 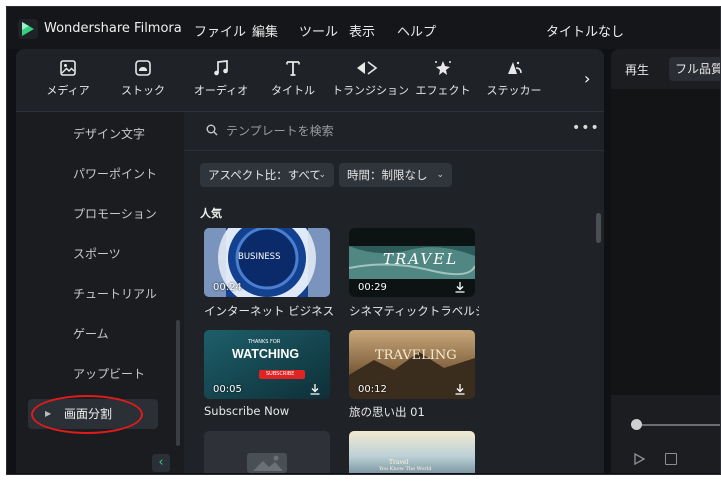 What do you see at coordinates (221, 78) in the screenshot?
I see `tool-audio: オーディオ` at bounding box center [221, 78].